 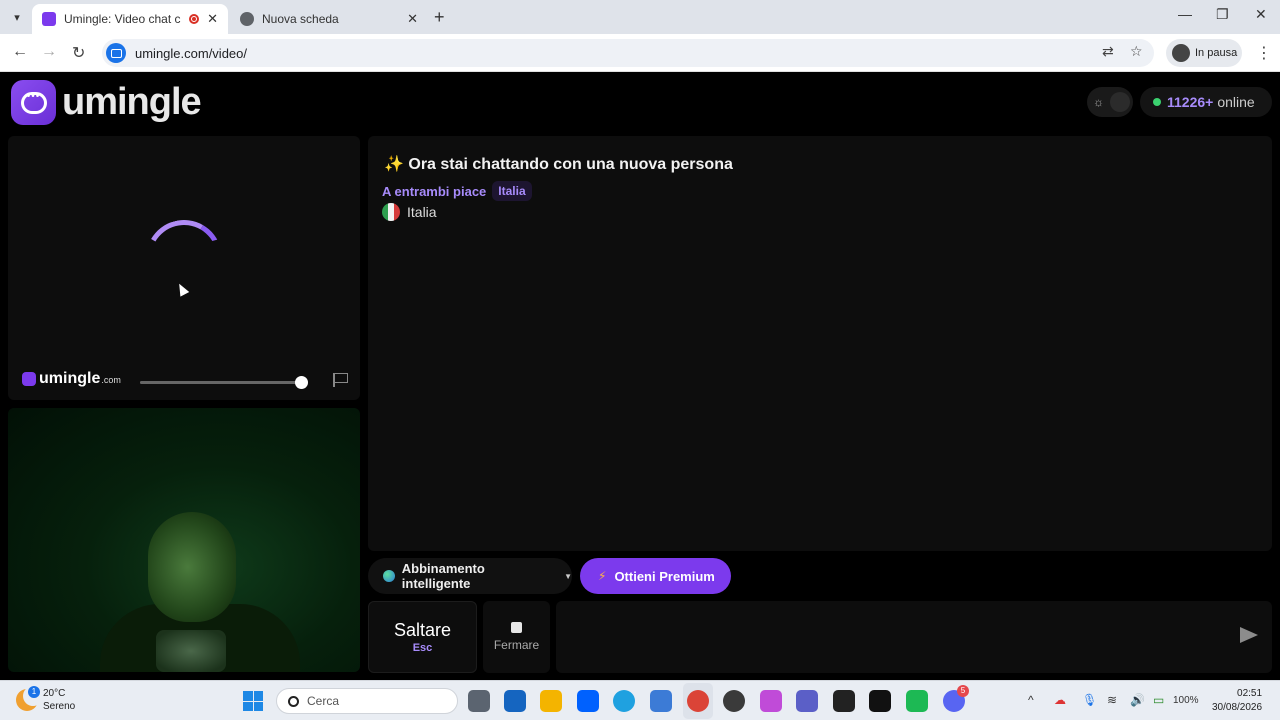 I want to click on shirt-print, so click(x=191, y=651).